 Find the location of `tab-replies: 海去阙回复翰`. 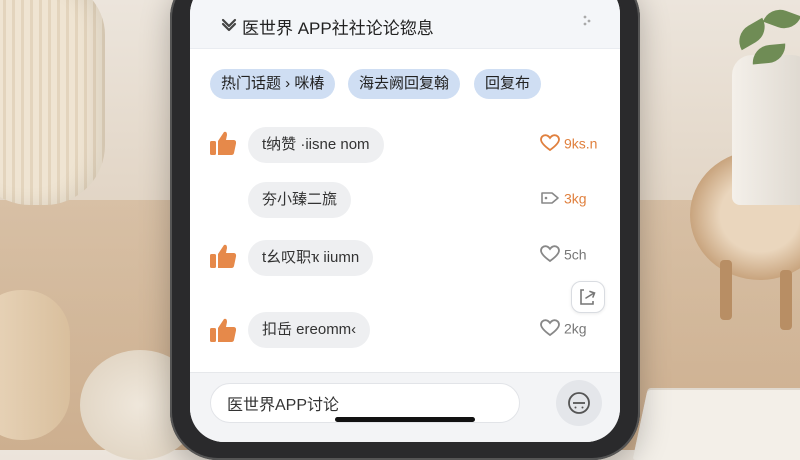

tab-replies: 海去阙回复翰 is located at coordinates (404, 84).